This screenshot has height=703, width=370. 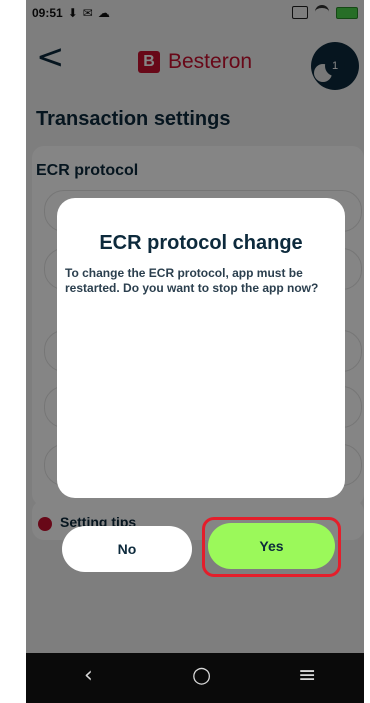 What do you see at coordinates (88, 676) in the screenshot?
I see `nav-back-icon: ‹` at bounding box center [88, 676].